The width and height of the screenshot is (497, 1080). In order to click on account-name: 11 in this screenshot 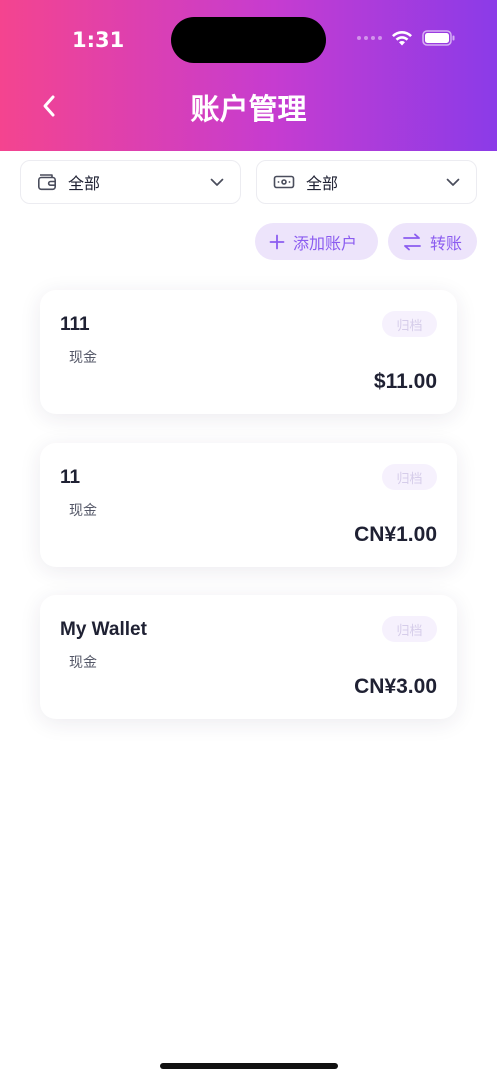, I will do `click(70, 477)`.